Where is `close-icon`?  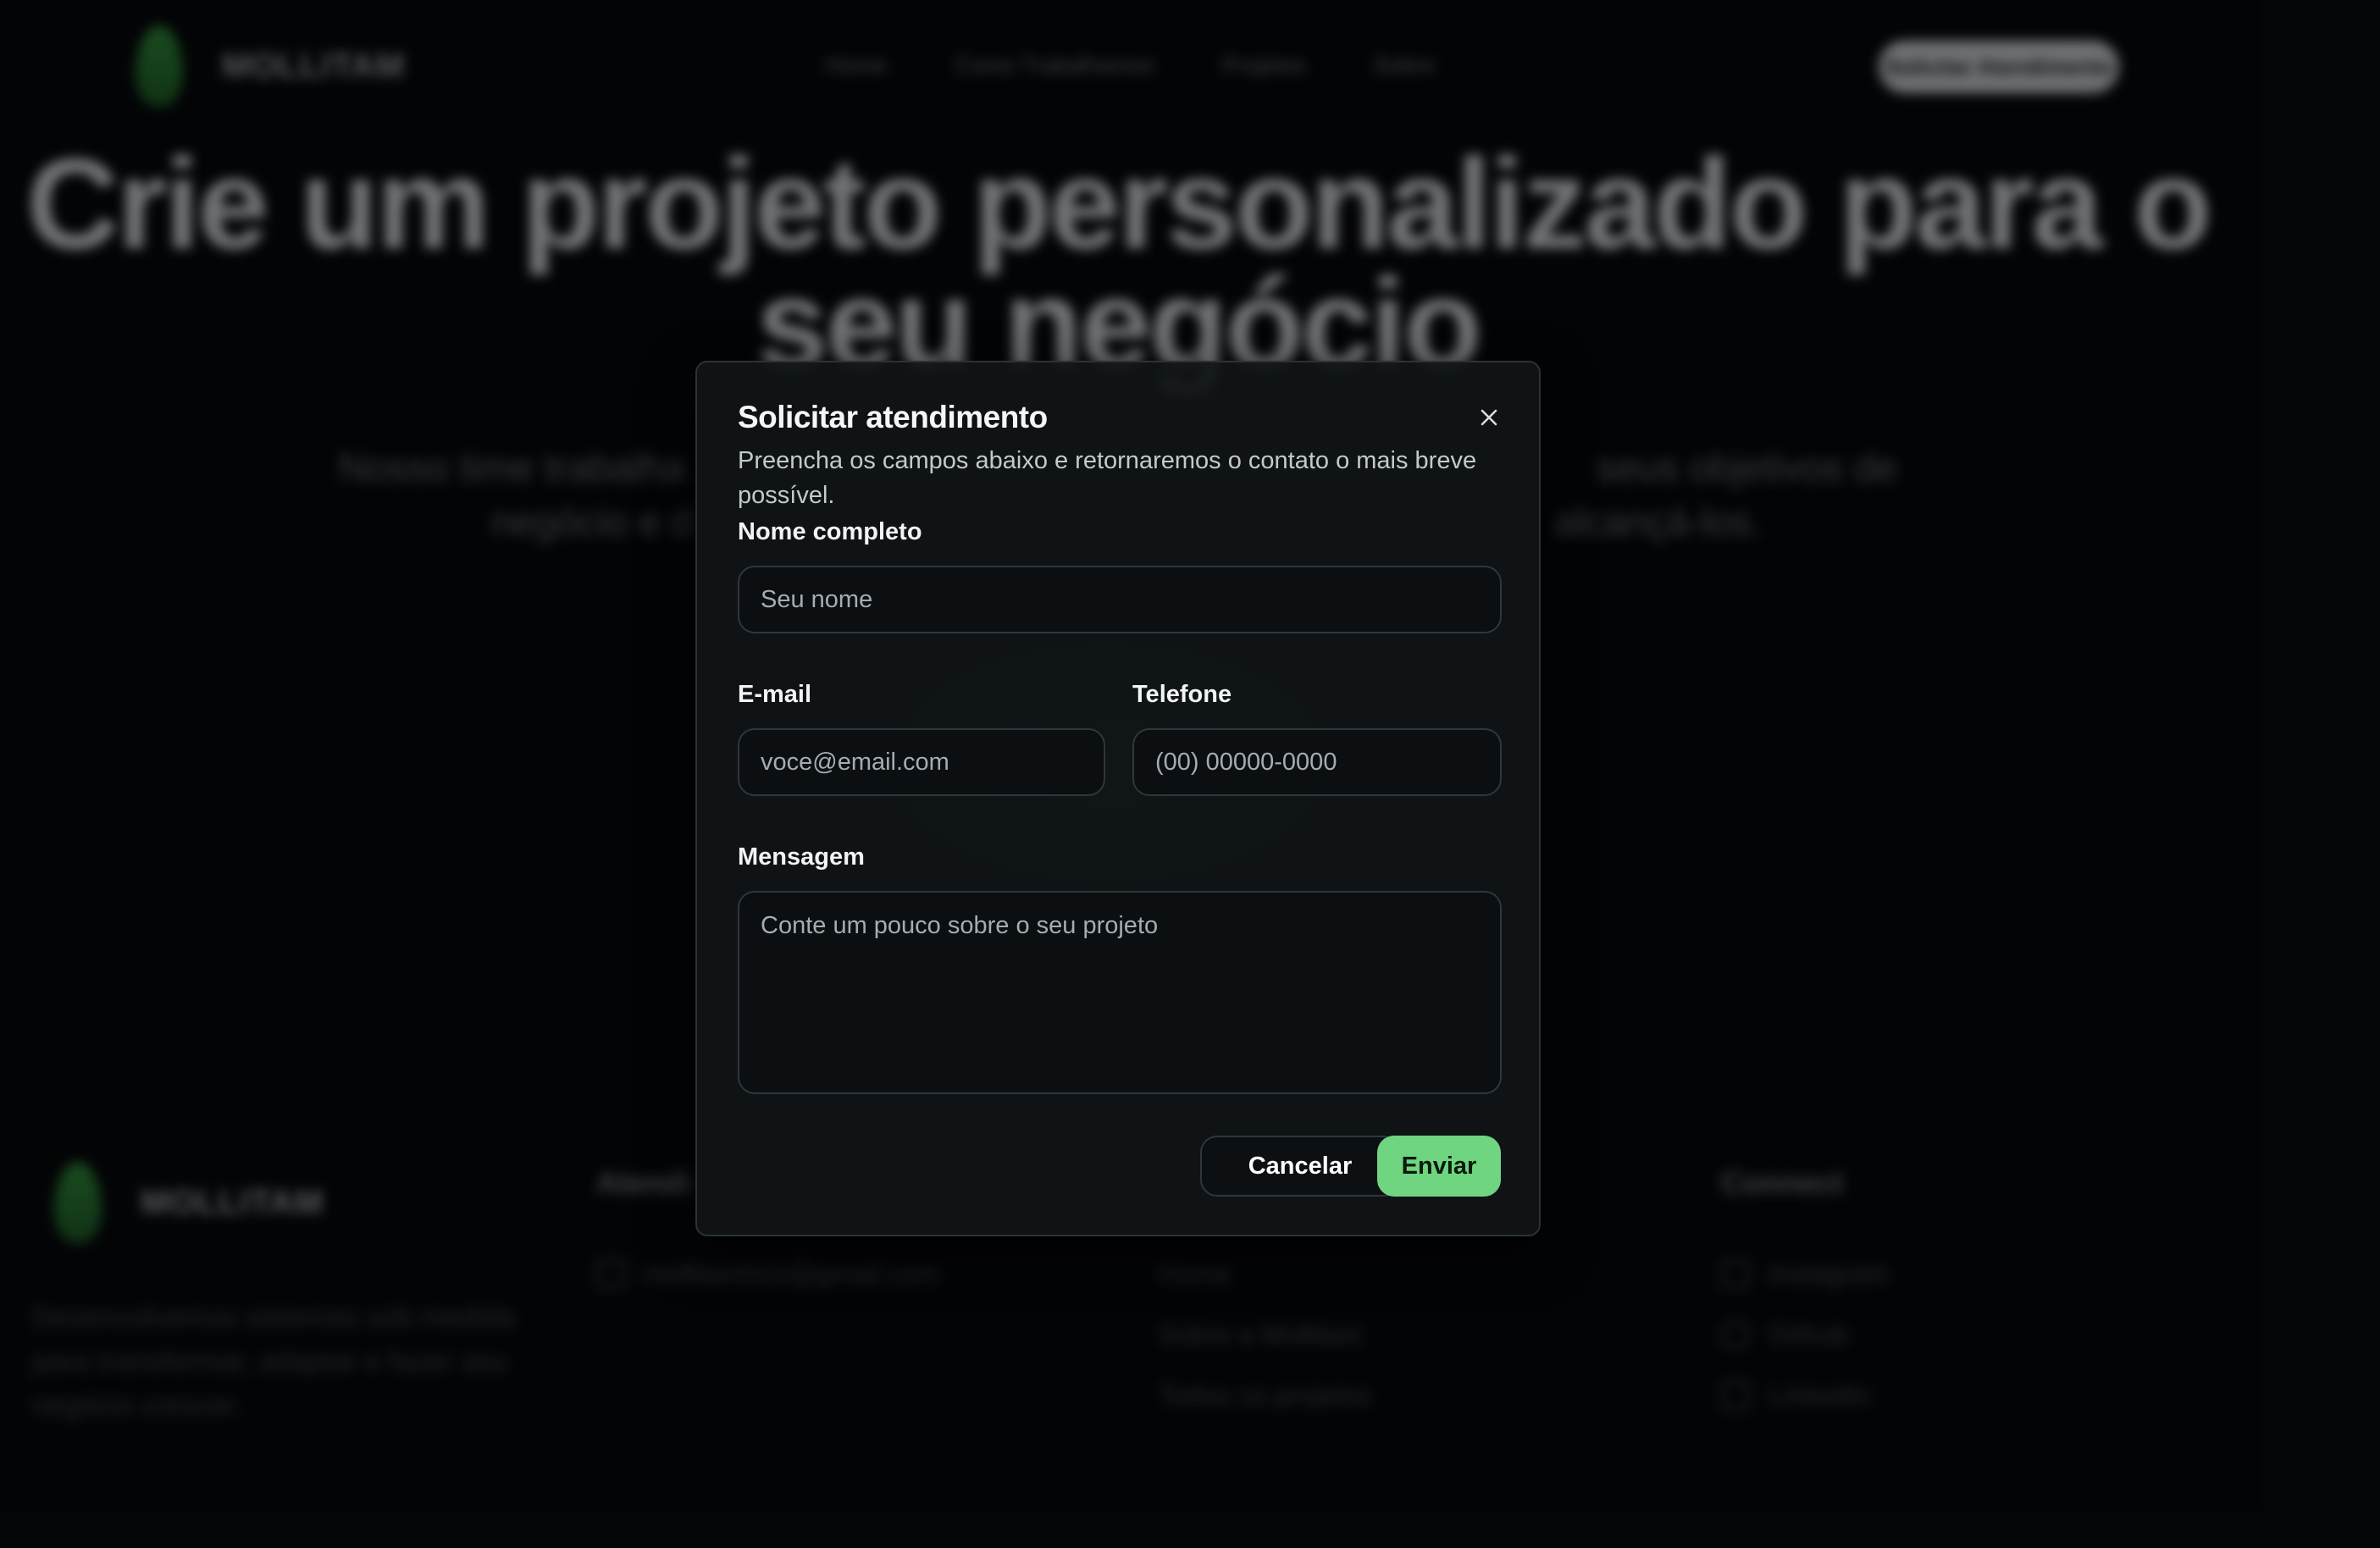
close-icon is located at coordinates (1489, 417).